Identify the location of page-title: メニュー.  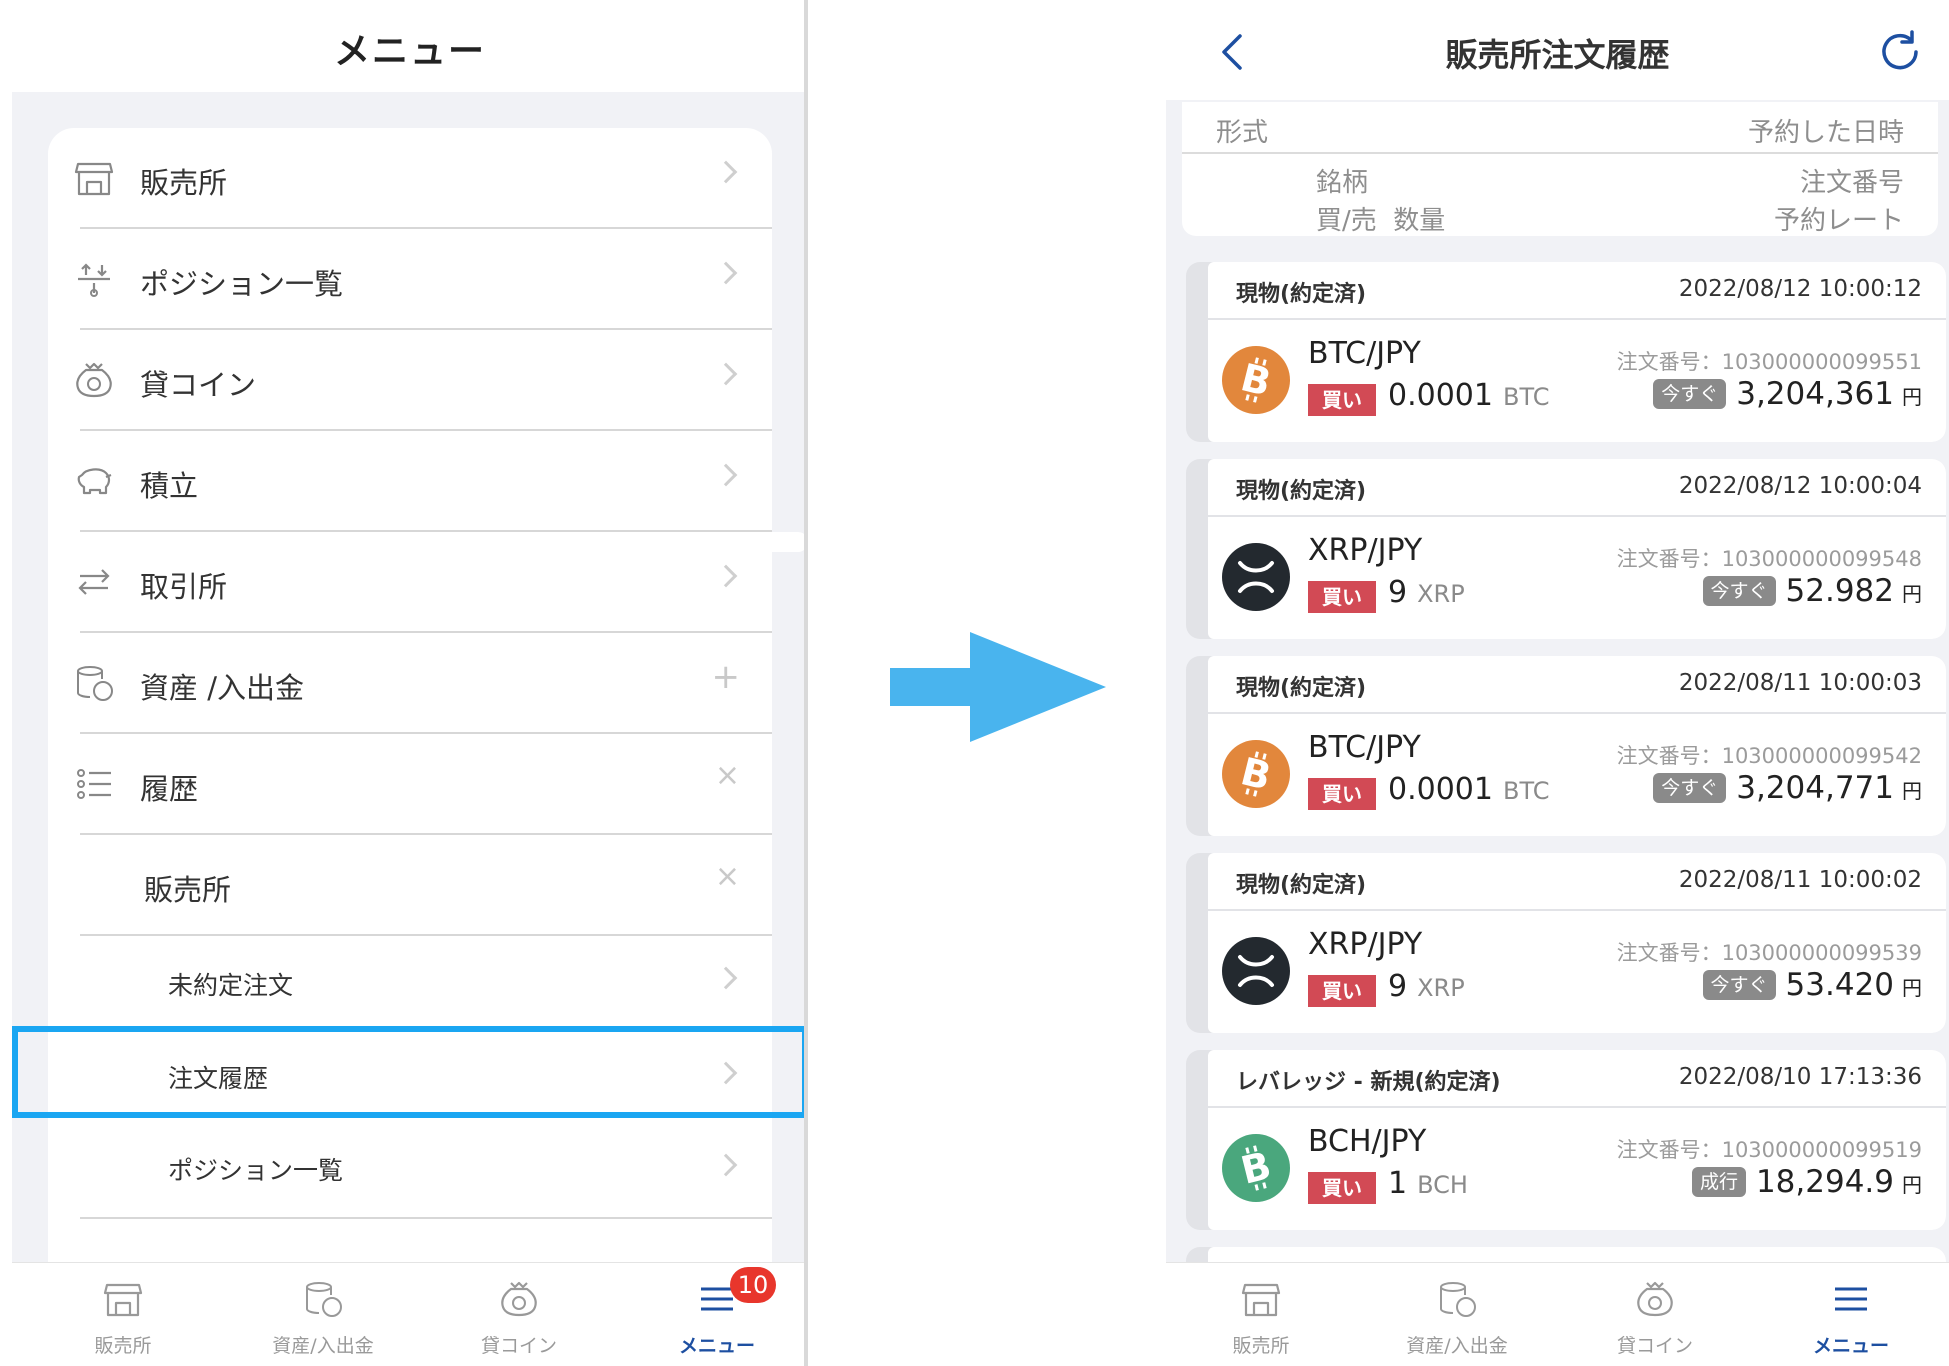
(409, 51).